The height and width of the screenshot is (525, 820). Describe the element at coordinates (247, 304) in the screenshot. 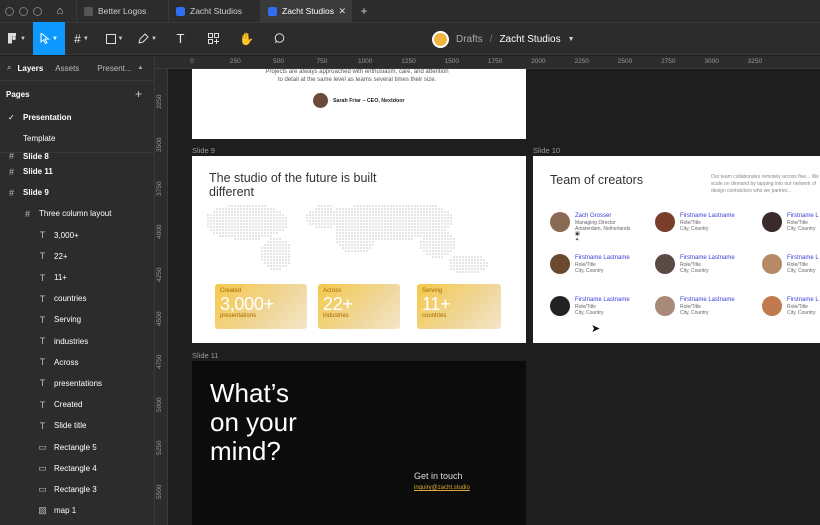

I see `stat-value: 3,000+` at that location.